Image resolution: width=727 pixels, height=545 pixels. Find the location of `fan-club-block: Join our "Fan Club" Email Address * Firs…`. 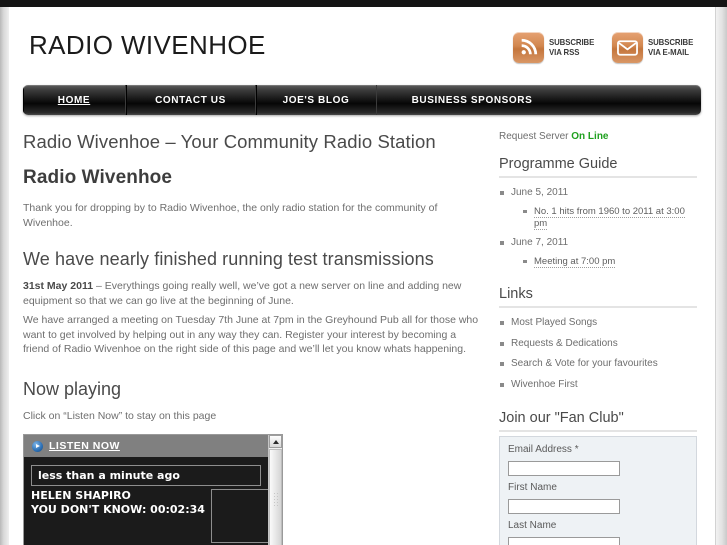

fan-club-block: Join our "Fan Club" Email Address * Firs… is located at coordinates (598, 477).